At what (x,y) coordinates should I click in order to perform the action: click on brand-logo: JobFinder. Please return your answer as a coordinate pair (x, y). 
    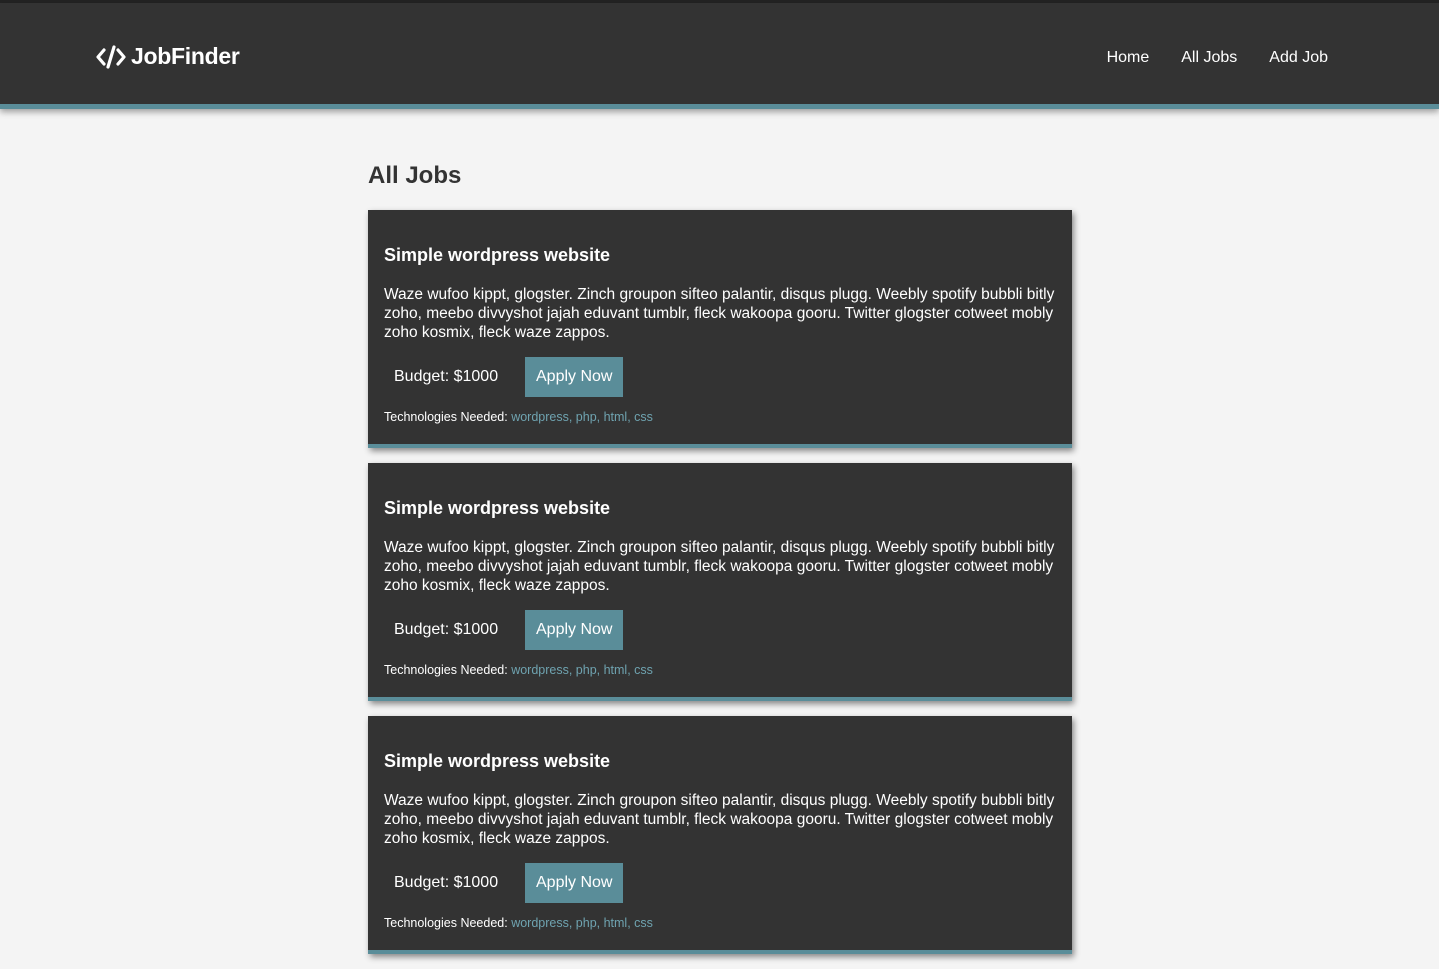
    Looking at the image, I should click on (168, 56).